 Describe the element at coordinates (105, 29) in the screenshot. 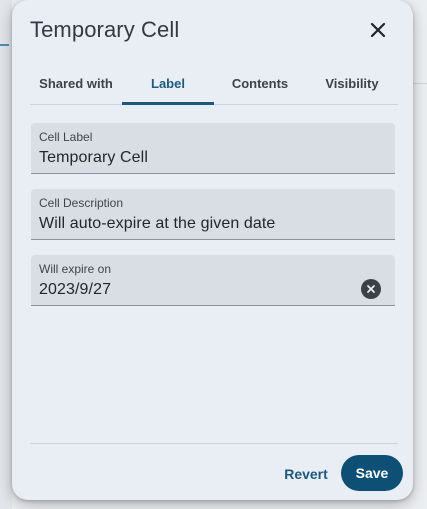

I see `dialog-title: Temporary Cell` at that location.